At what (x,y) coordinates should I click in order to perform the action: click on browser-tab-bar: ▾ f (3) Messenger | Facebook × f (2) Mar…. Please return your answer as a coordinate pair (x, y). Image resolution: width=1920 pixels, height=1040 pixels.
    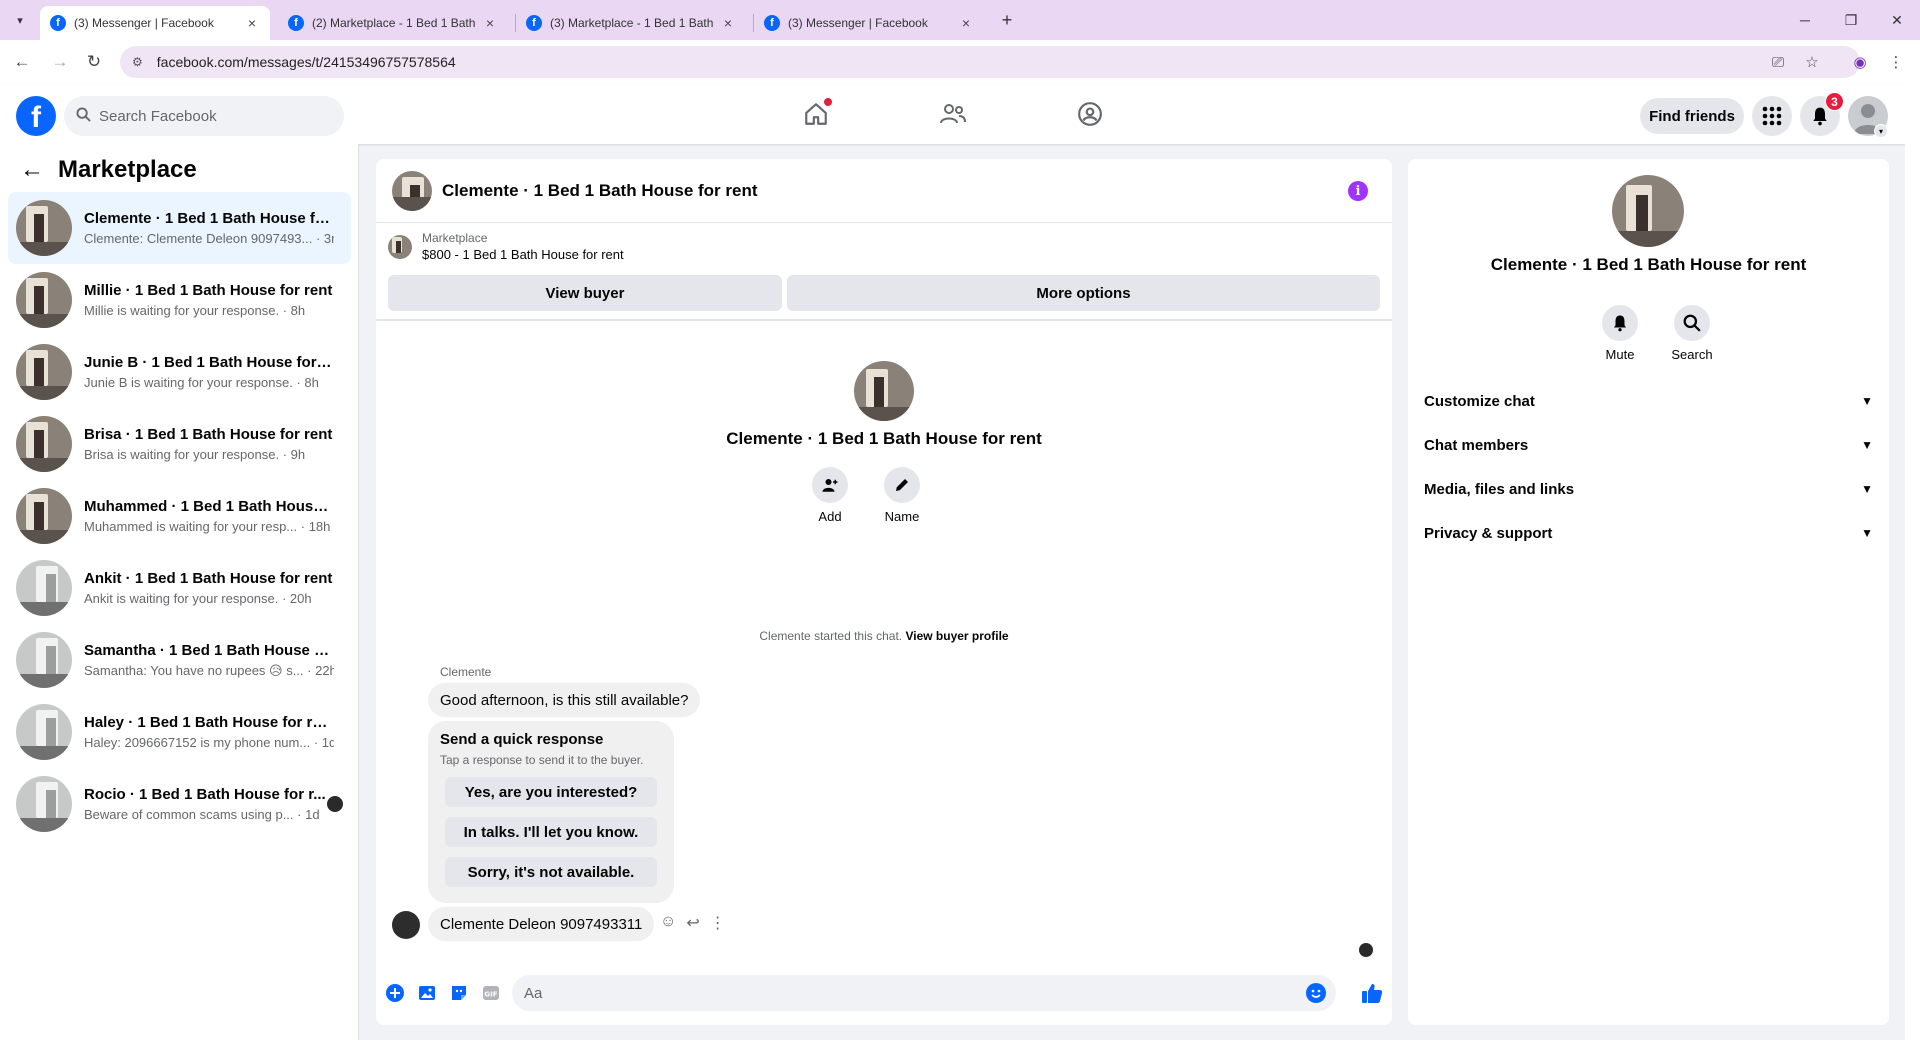
    Looking at the image, I should click on (960, 20).